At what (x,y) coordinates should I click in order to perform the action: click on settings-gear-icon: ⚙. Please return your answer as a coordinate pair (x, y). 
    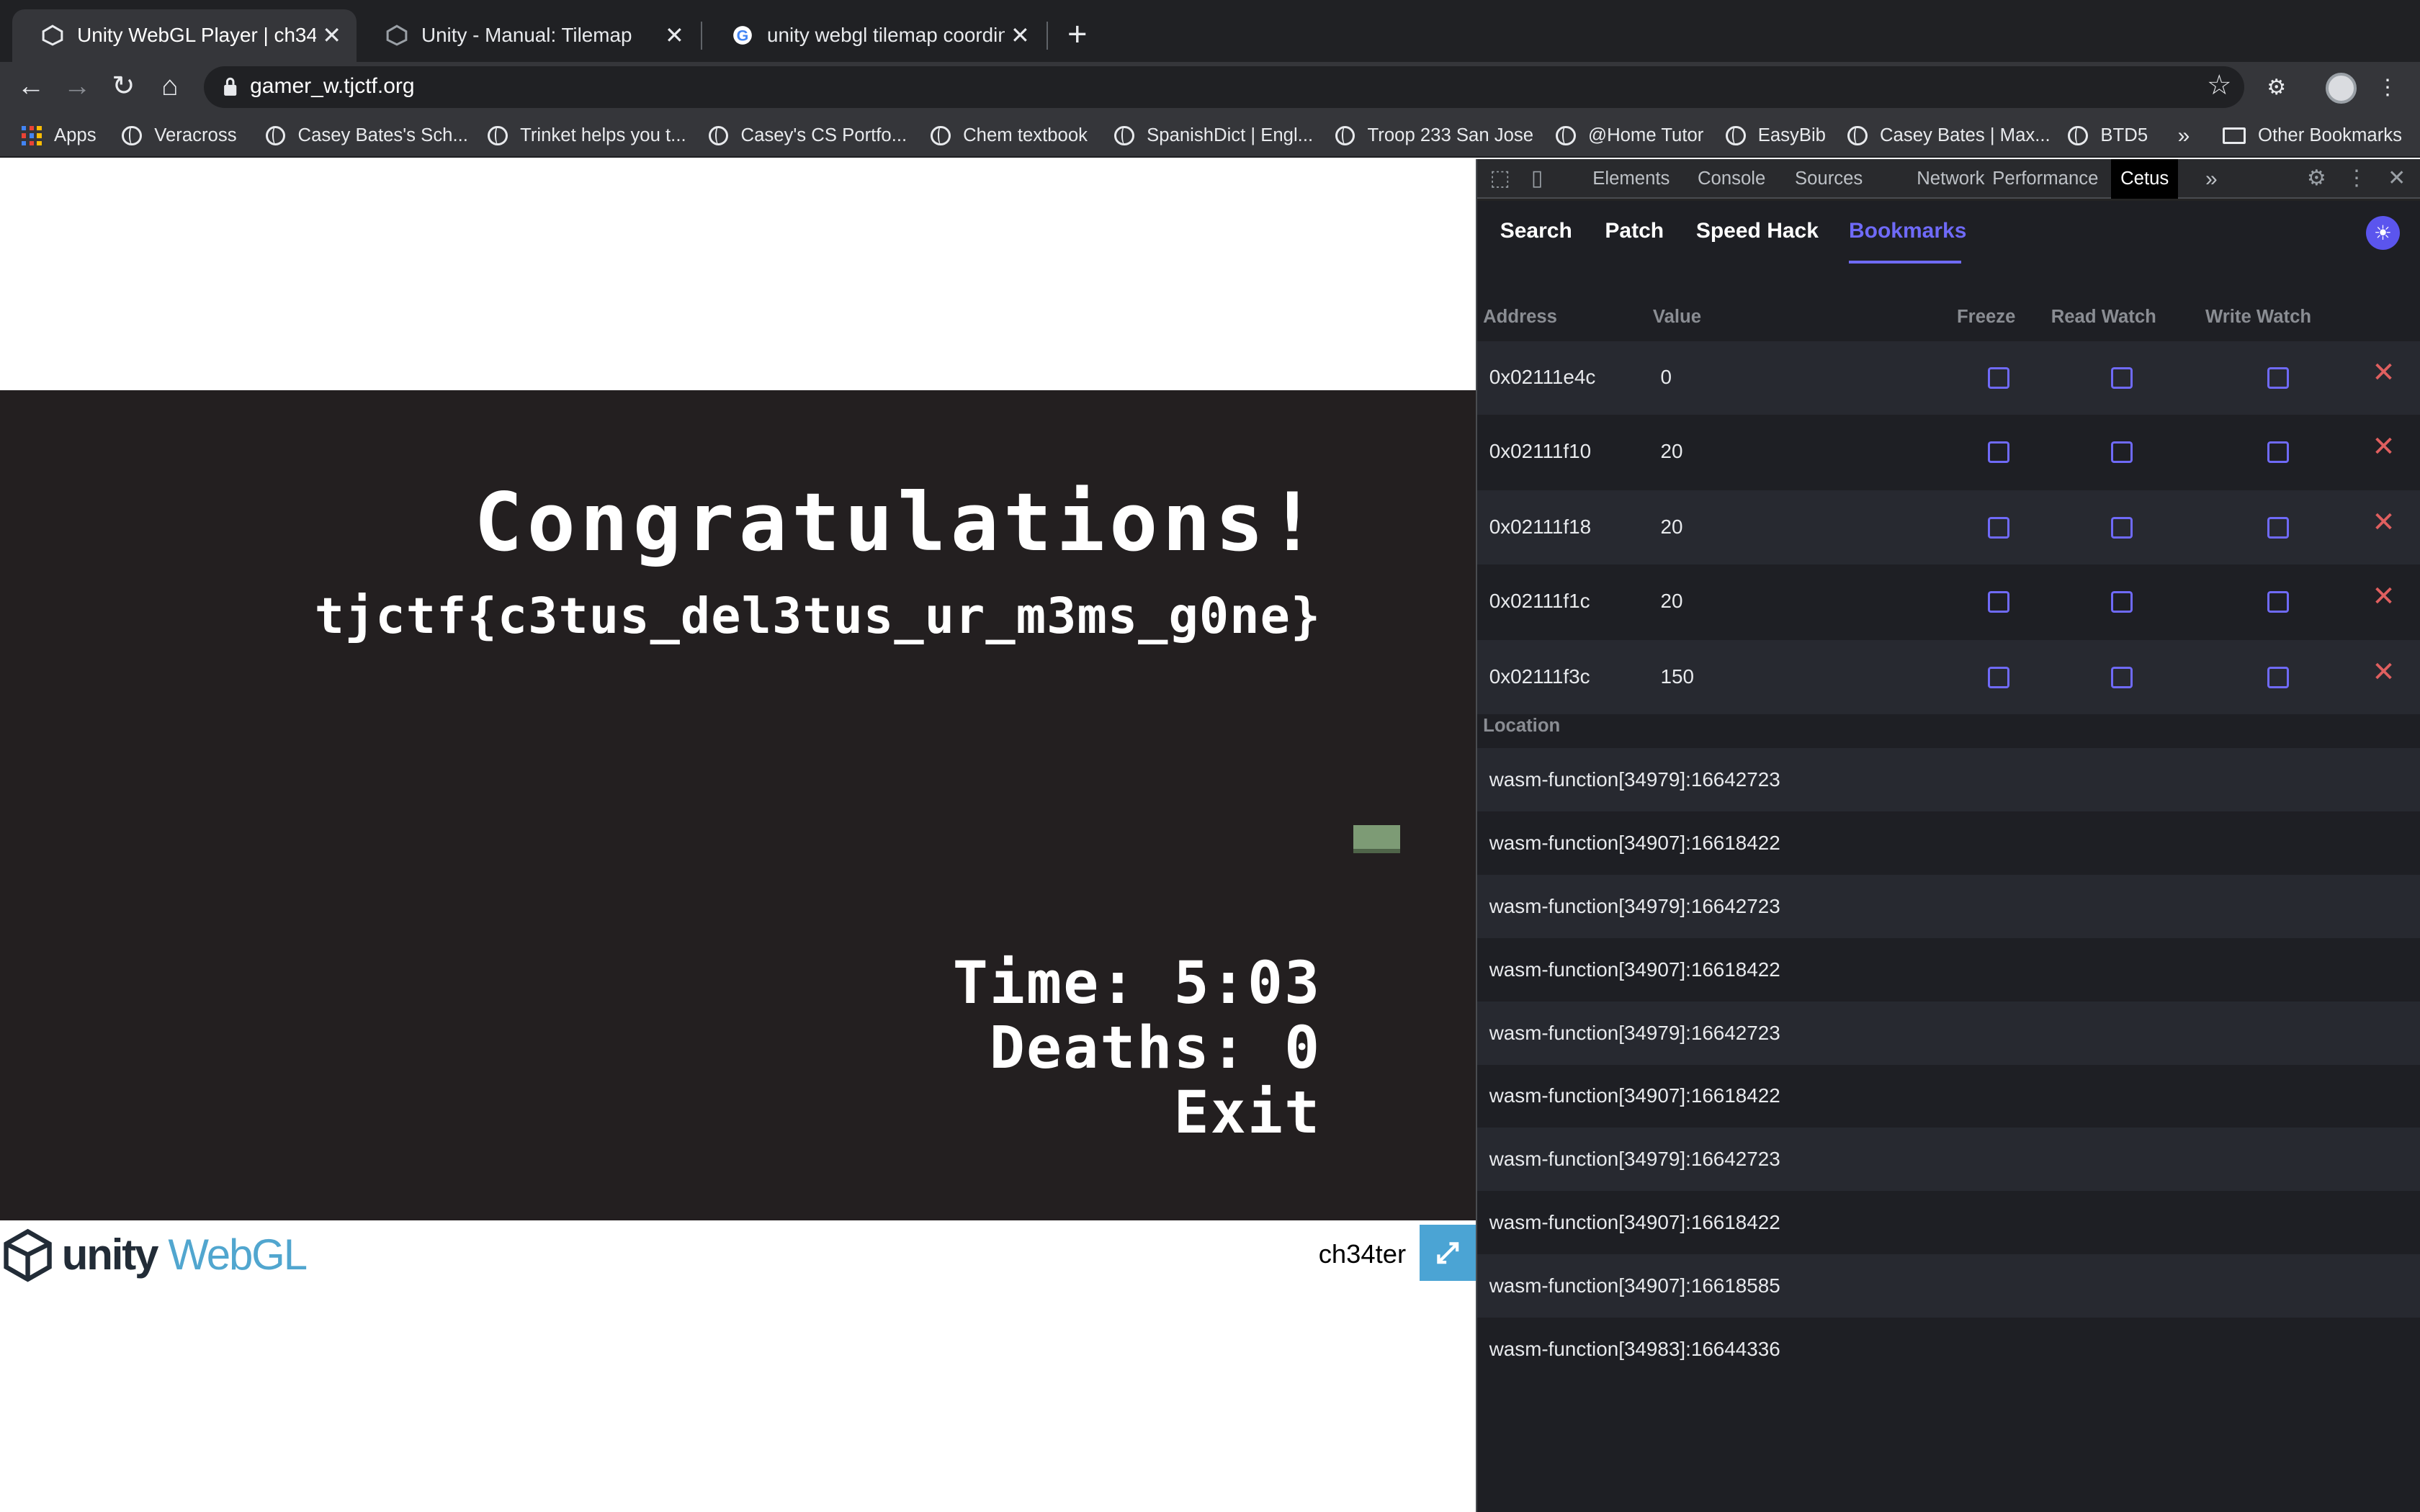
    Looking at the image, I should click on (2317, 179).